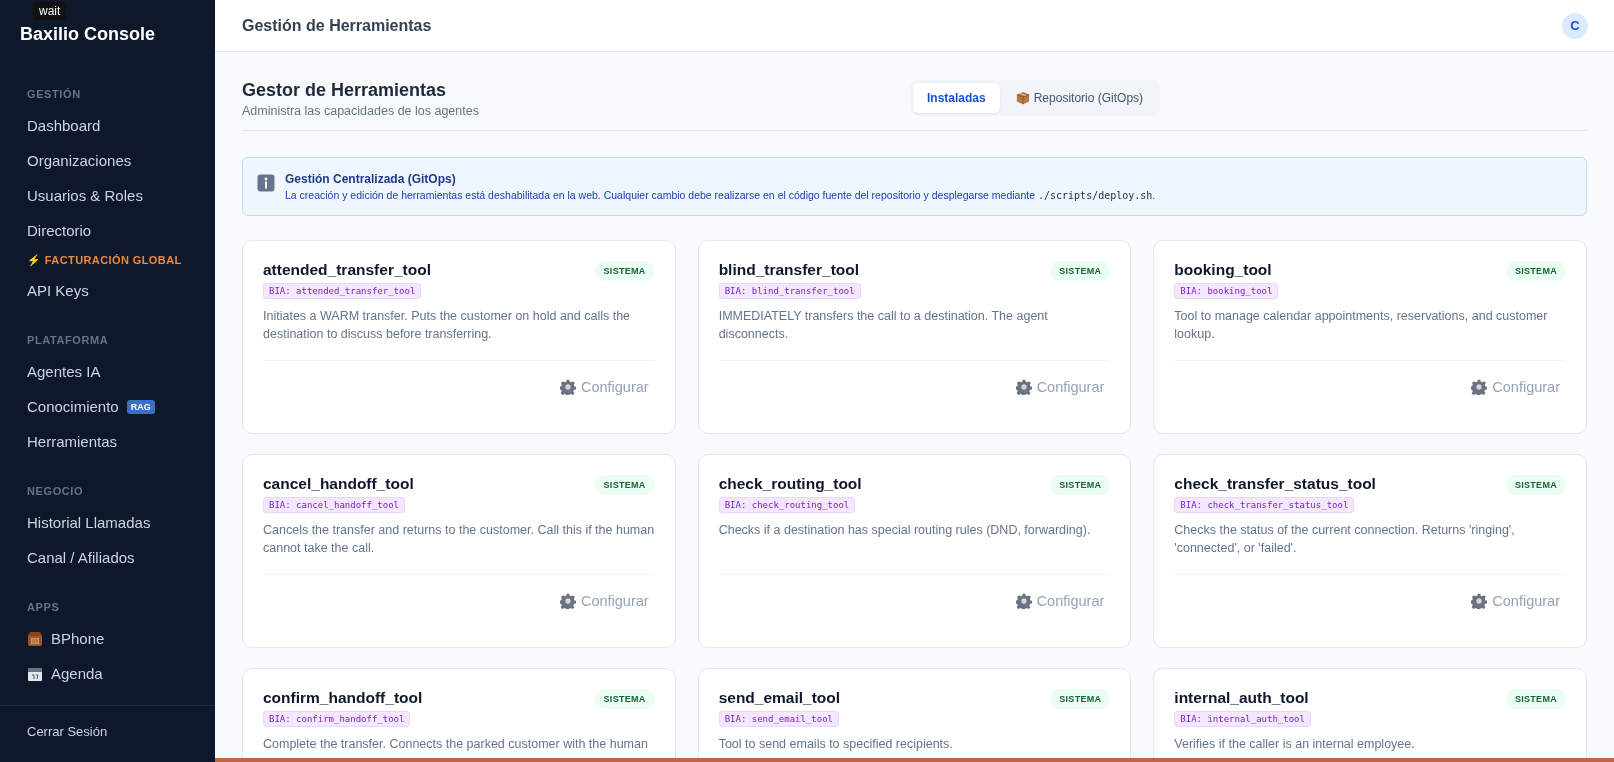 This screenshot has width=1614, height=762. I want to click on nav-badge: RAG, so click(140, 406).